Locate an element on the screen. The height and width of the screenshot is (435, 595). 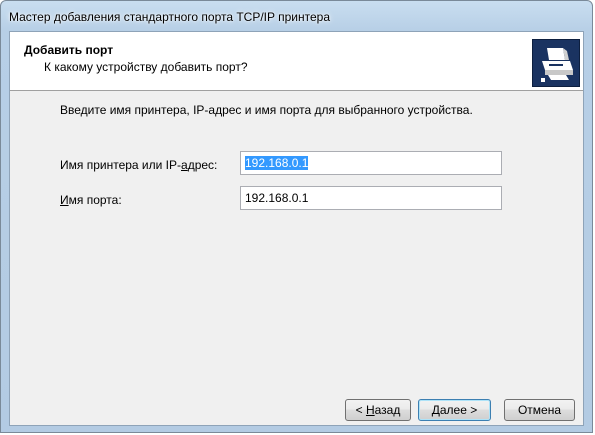
header-title: Добавить порт is located at coordinates (69, 50).